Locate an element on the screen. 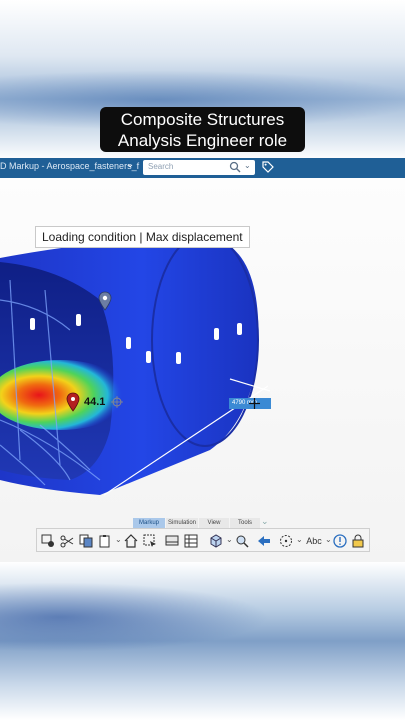 The image size is (405, 720). tab-tools: Tools is located at coordinates (245, 523).